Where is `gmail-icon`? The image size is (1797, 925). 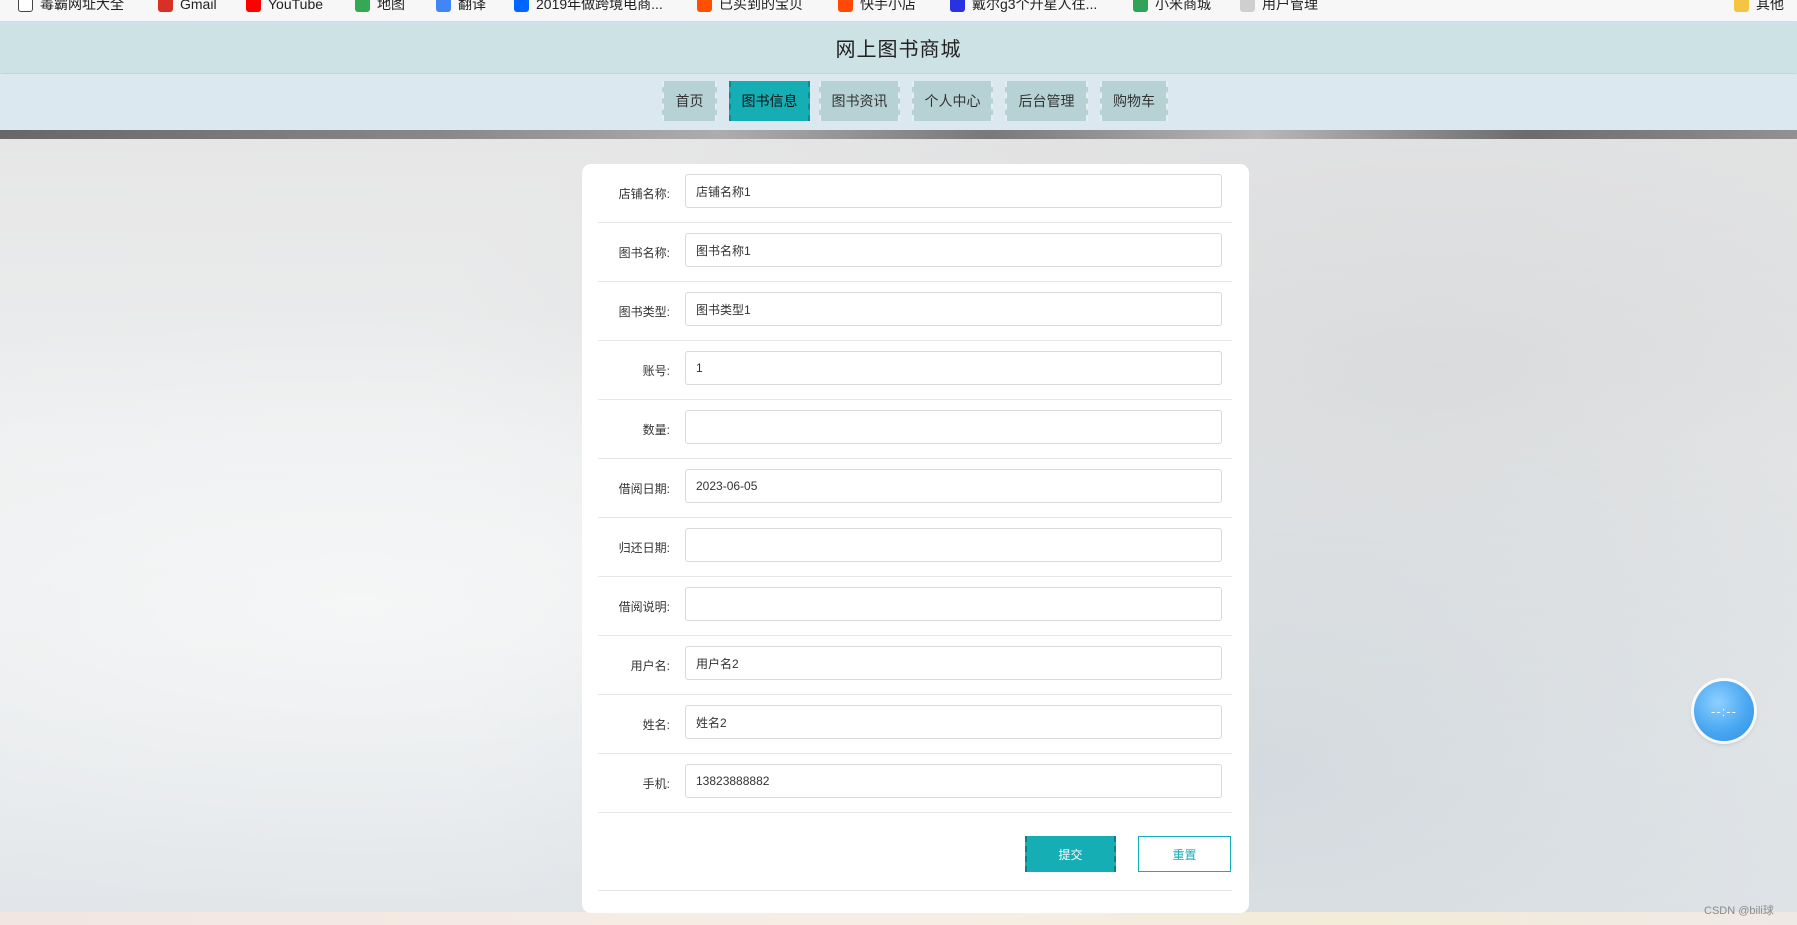
gmail-icon is located at coordinates (165, 6).